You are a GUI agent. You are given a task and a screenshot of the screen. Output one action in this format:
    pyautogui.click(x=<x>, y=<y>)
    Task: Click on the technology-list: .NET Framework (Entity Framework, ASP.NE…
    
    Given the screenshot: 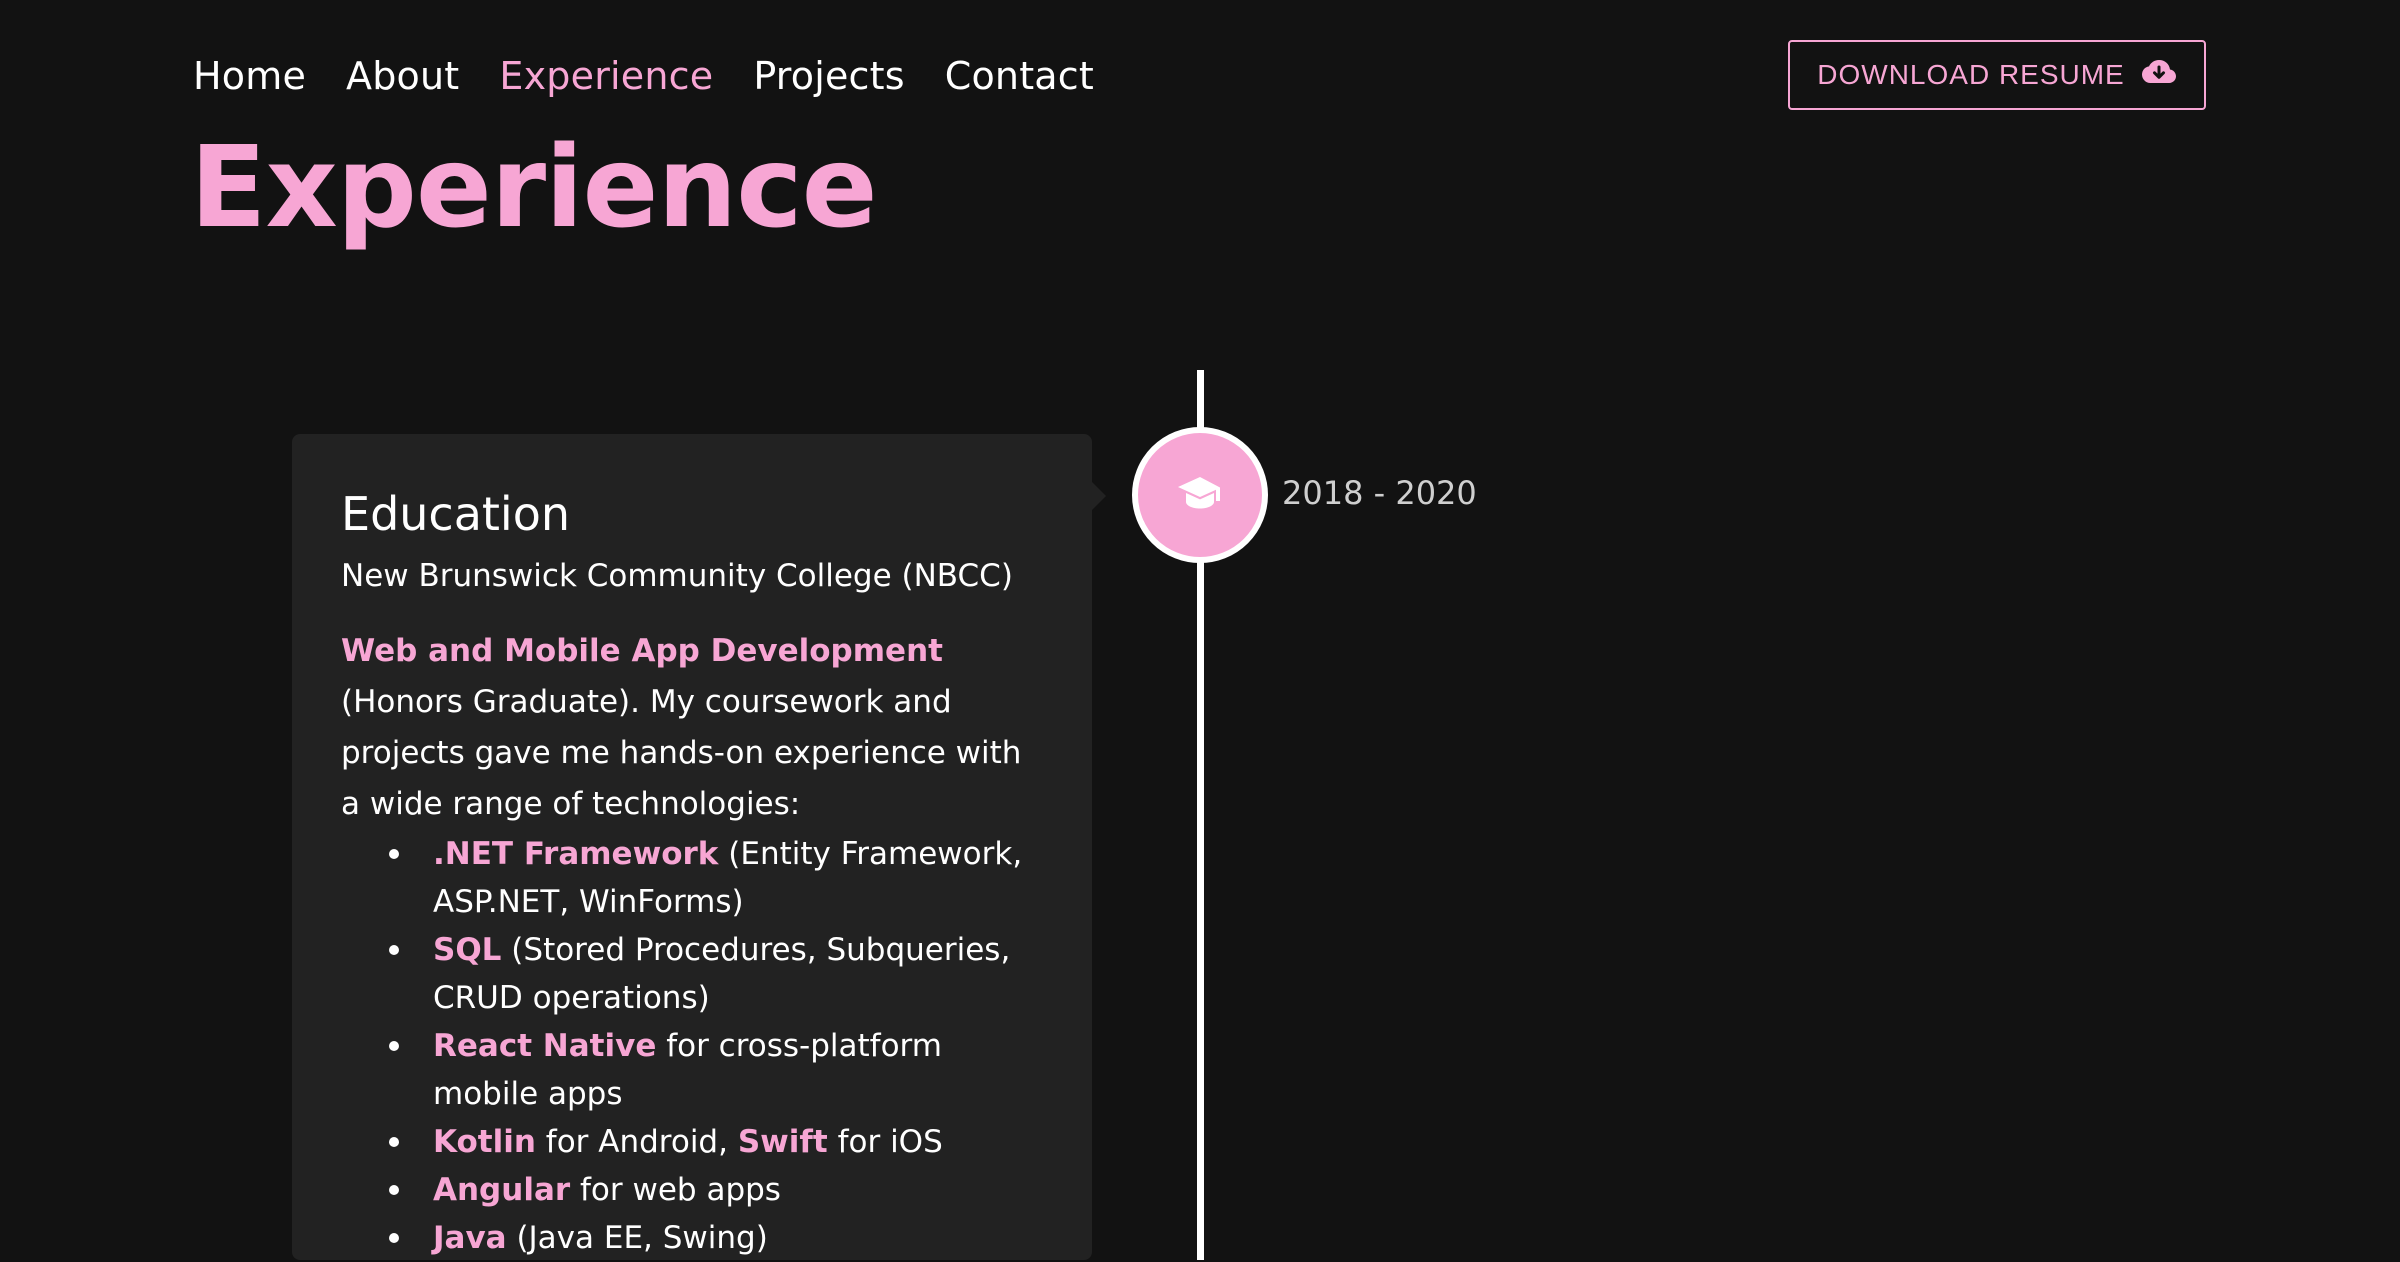 What is the action you would take?
    pyautogui.click(x=692, y=1046)
    